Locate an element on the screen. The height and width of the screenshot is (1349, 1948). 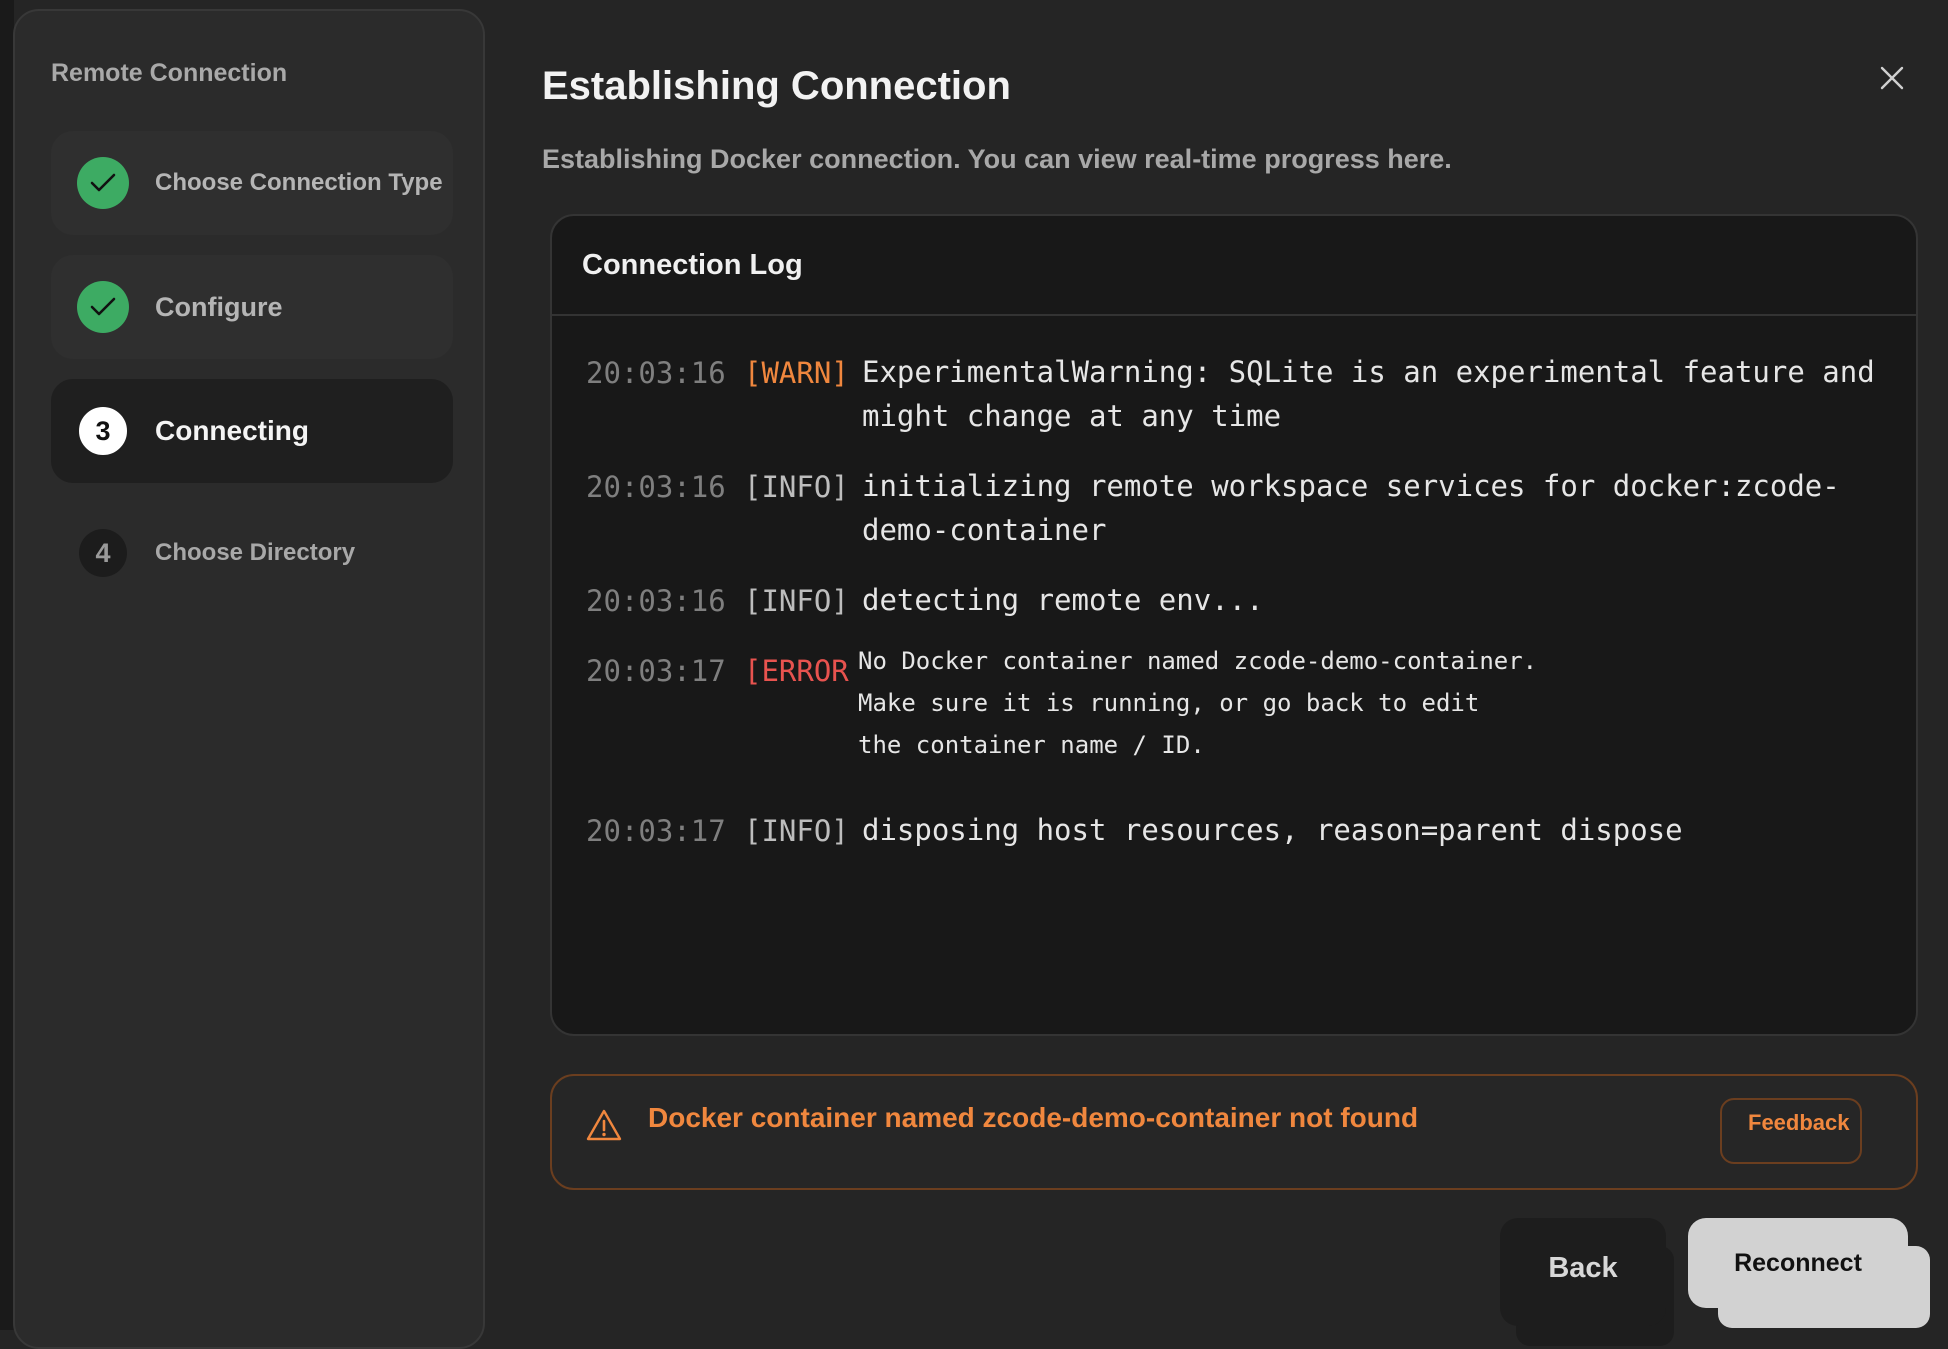
reconnect-button-label: Reconnect is located at coordinates (1798, 1262).